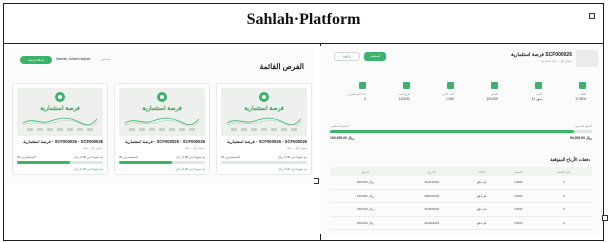 This screenshot has width=608, height=243. What do you see at coordinates (73, 59) in the screenshot?
I see `user-name: Samah Juhani Najmer` at bounding box center [73, 59].